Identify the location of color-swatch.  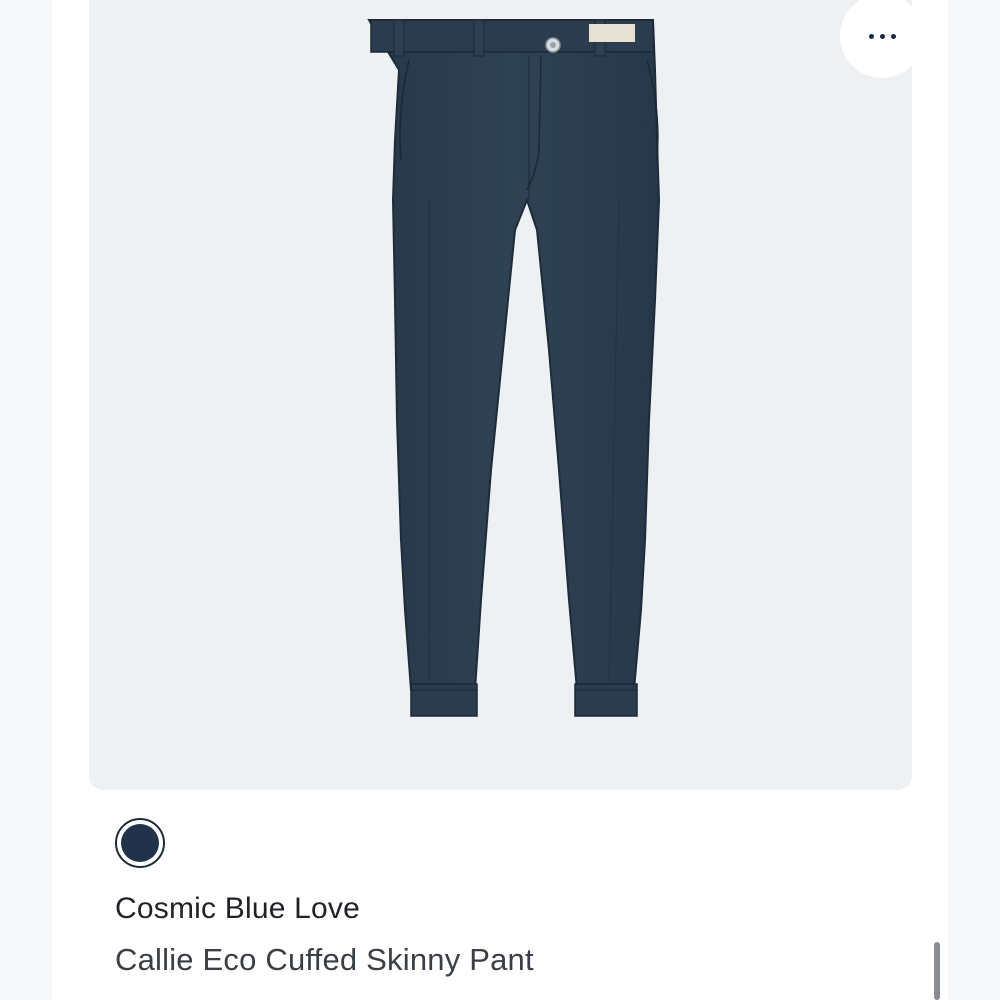
(140, 843).